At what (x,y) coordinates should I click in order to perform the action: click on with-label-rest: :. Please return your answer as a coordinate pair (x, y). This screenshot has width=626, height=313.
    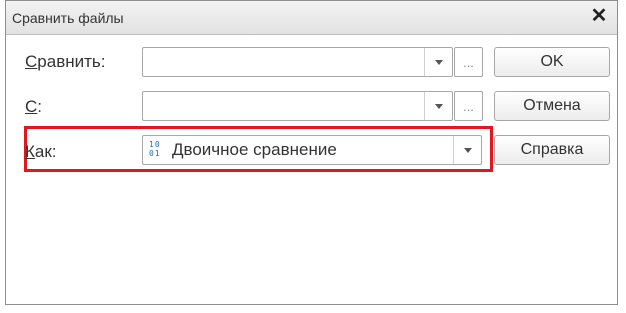
    Looking at the image, I should click on (40, 106).